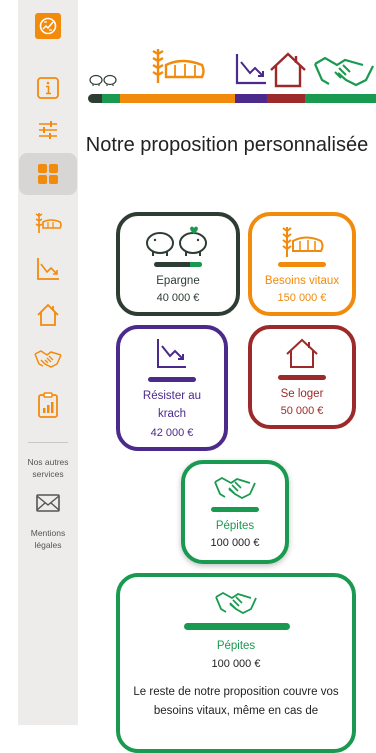 This screenshot has width=376, height=753. What do you see at coordinates (302, 298) in the screenshot?
I see `card-besoins-amount: 150 000 €` at bounding box center [302, 298].